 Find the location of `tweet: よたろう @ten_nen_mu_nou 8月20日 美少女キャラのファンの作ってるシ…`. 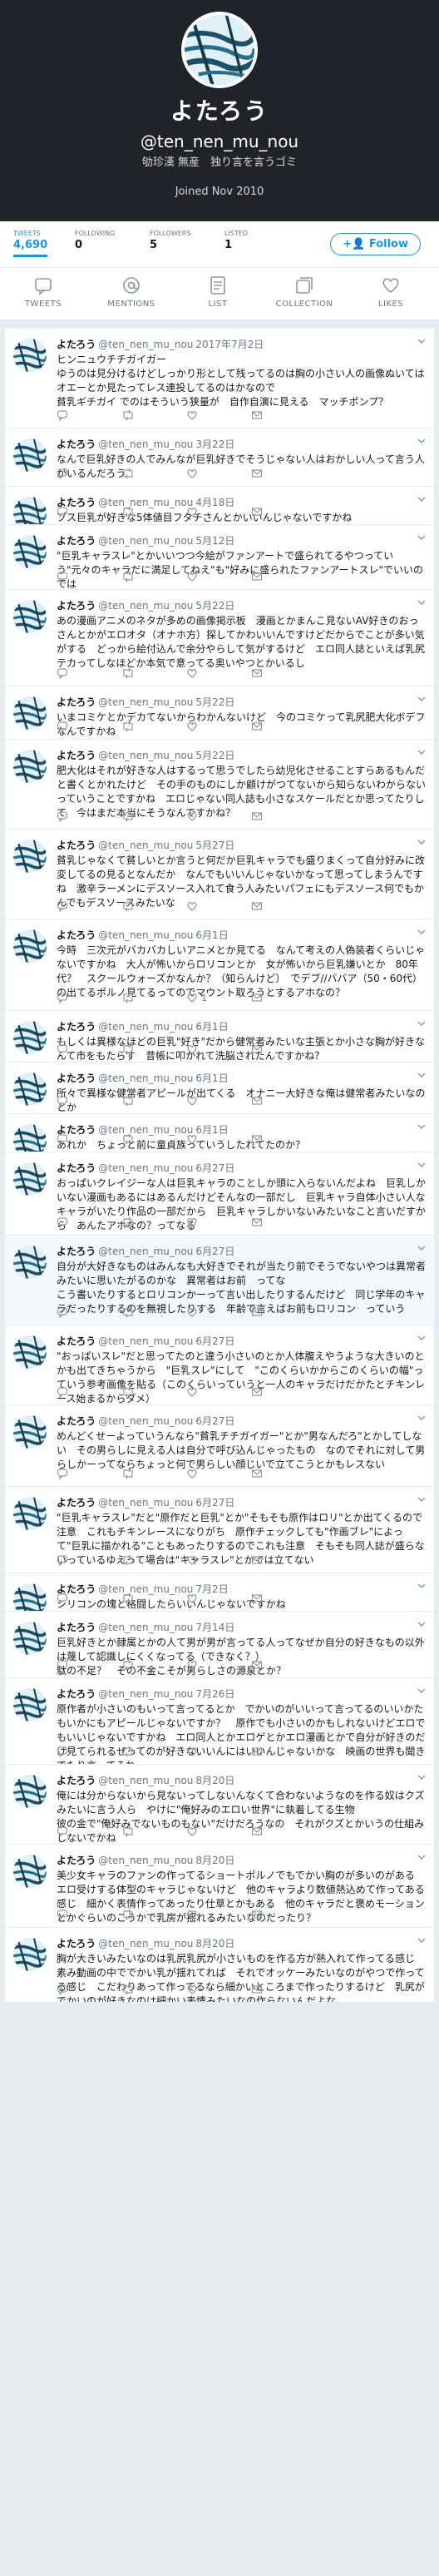

tweet: よたろう @ten_nen_mu_nou 8月20日 美少女キャラのファンの作ってるシ… is located at coordinates (219, 1886).